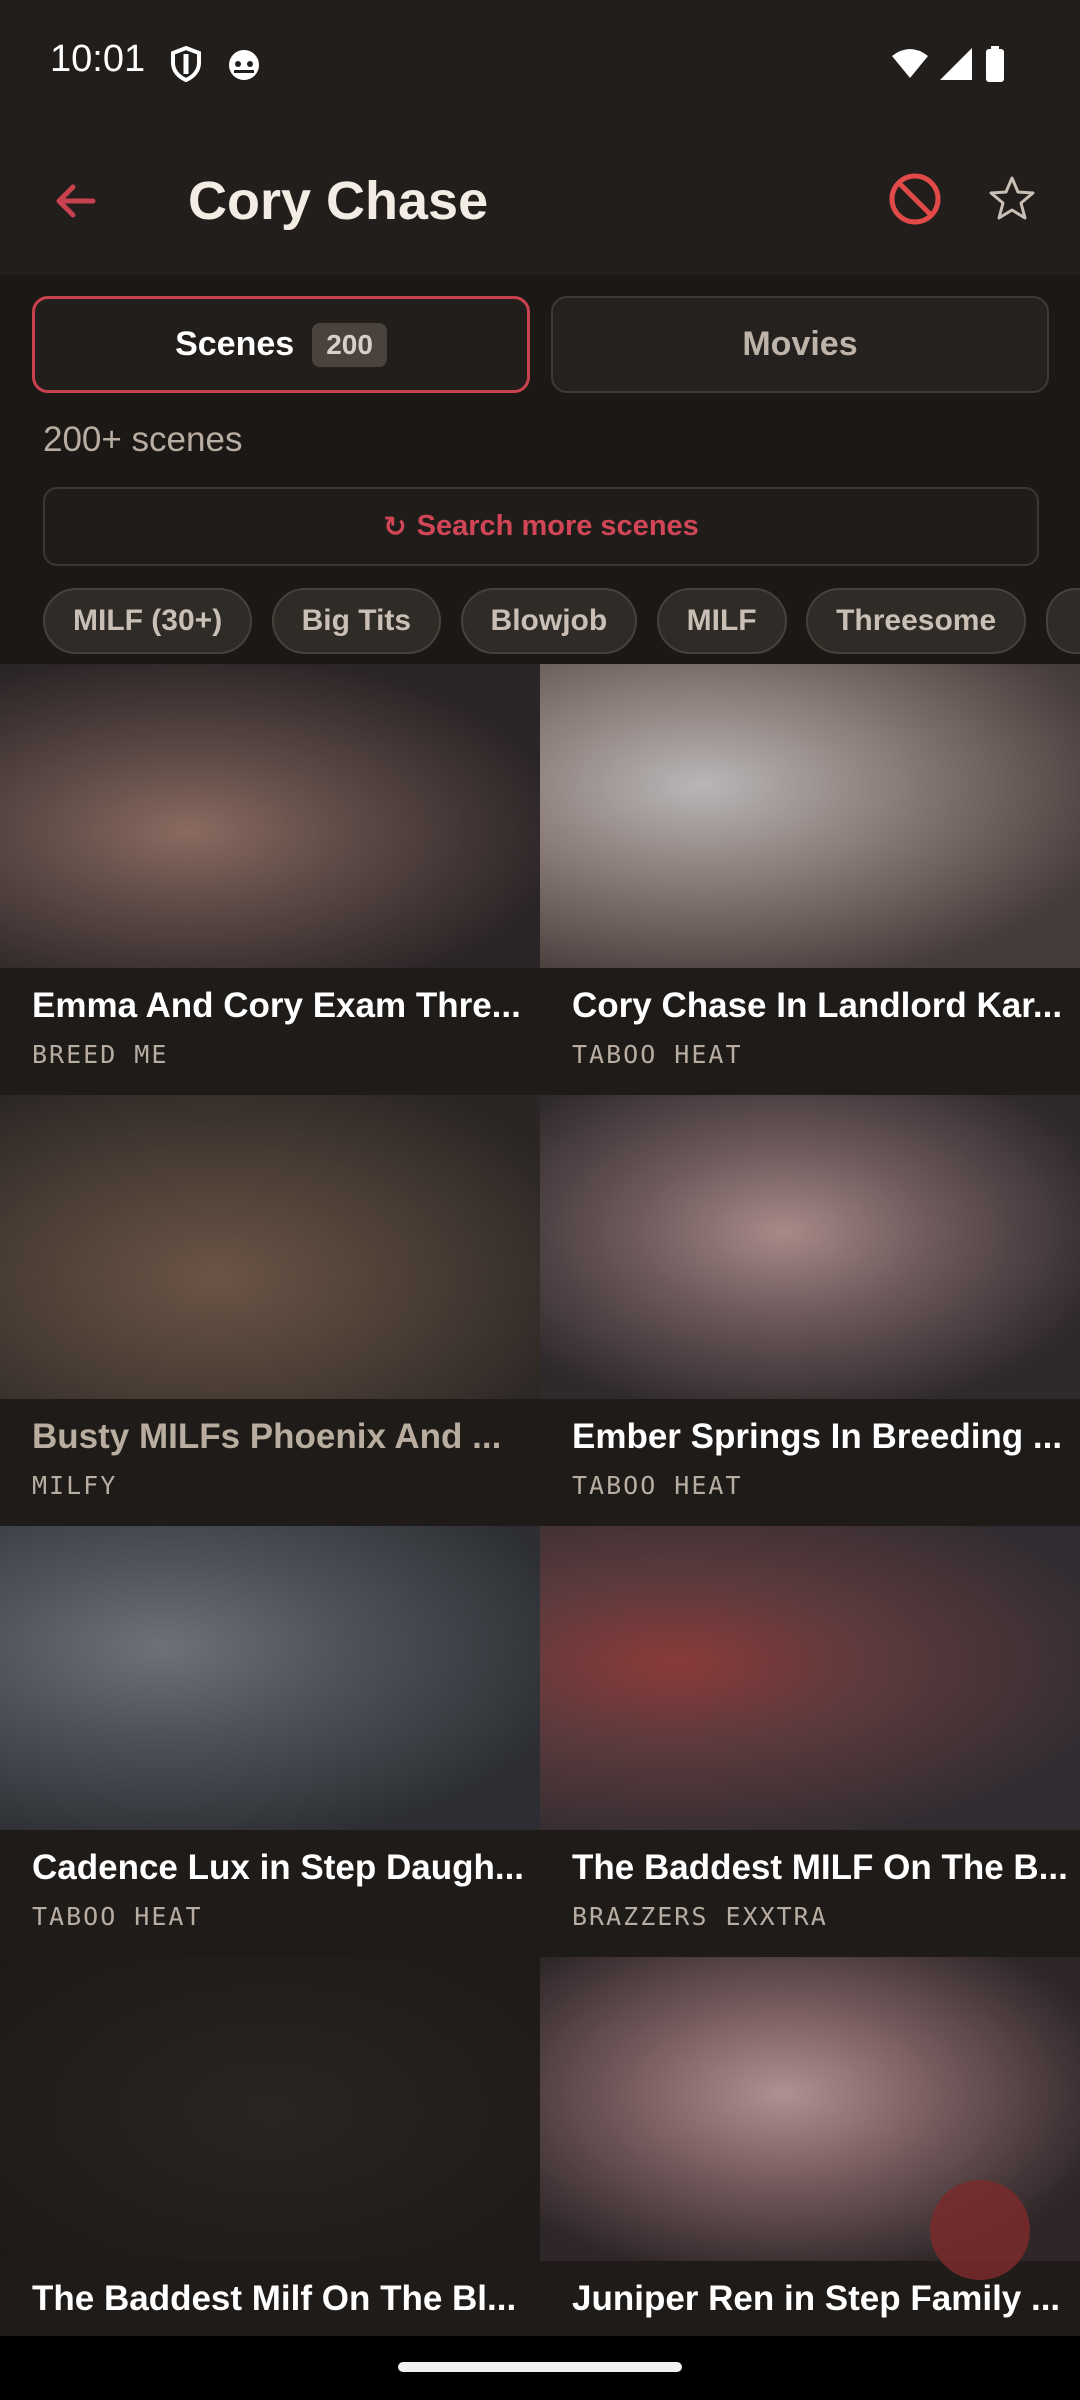 Image resolution: width=1080 pixels, height=2400 pixels. Describe the element at coordinates (980, 2230) in the screenshot. I see `floating-action-button` at that location.